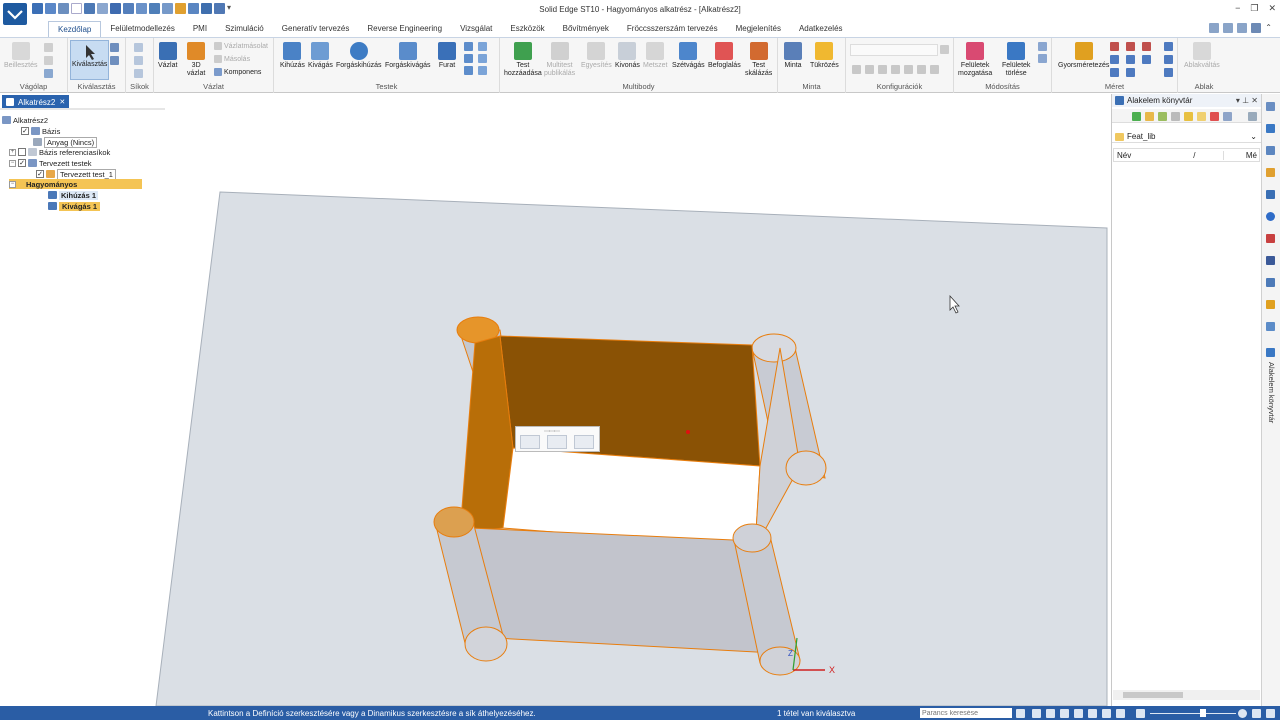 The image size is (1280, 720). What do you see at coordinates (1186, 137) in the screenshot?
I see `folder-selector: Feat_lib ⌄` at bounding box center [1186, 137].